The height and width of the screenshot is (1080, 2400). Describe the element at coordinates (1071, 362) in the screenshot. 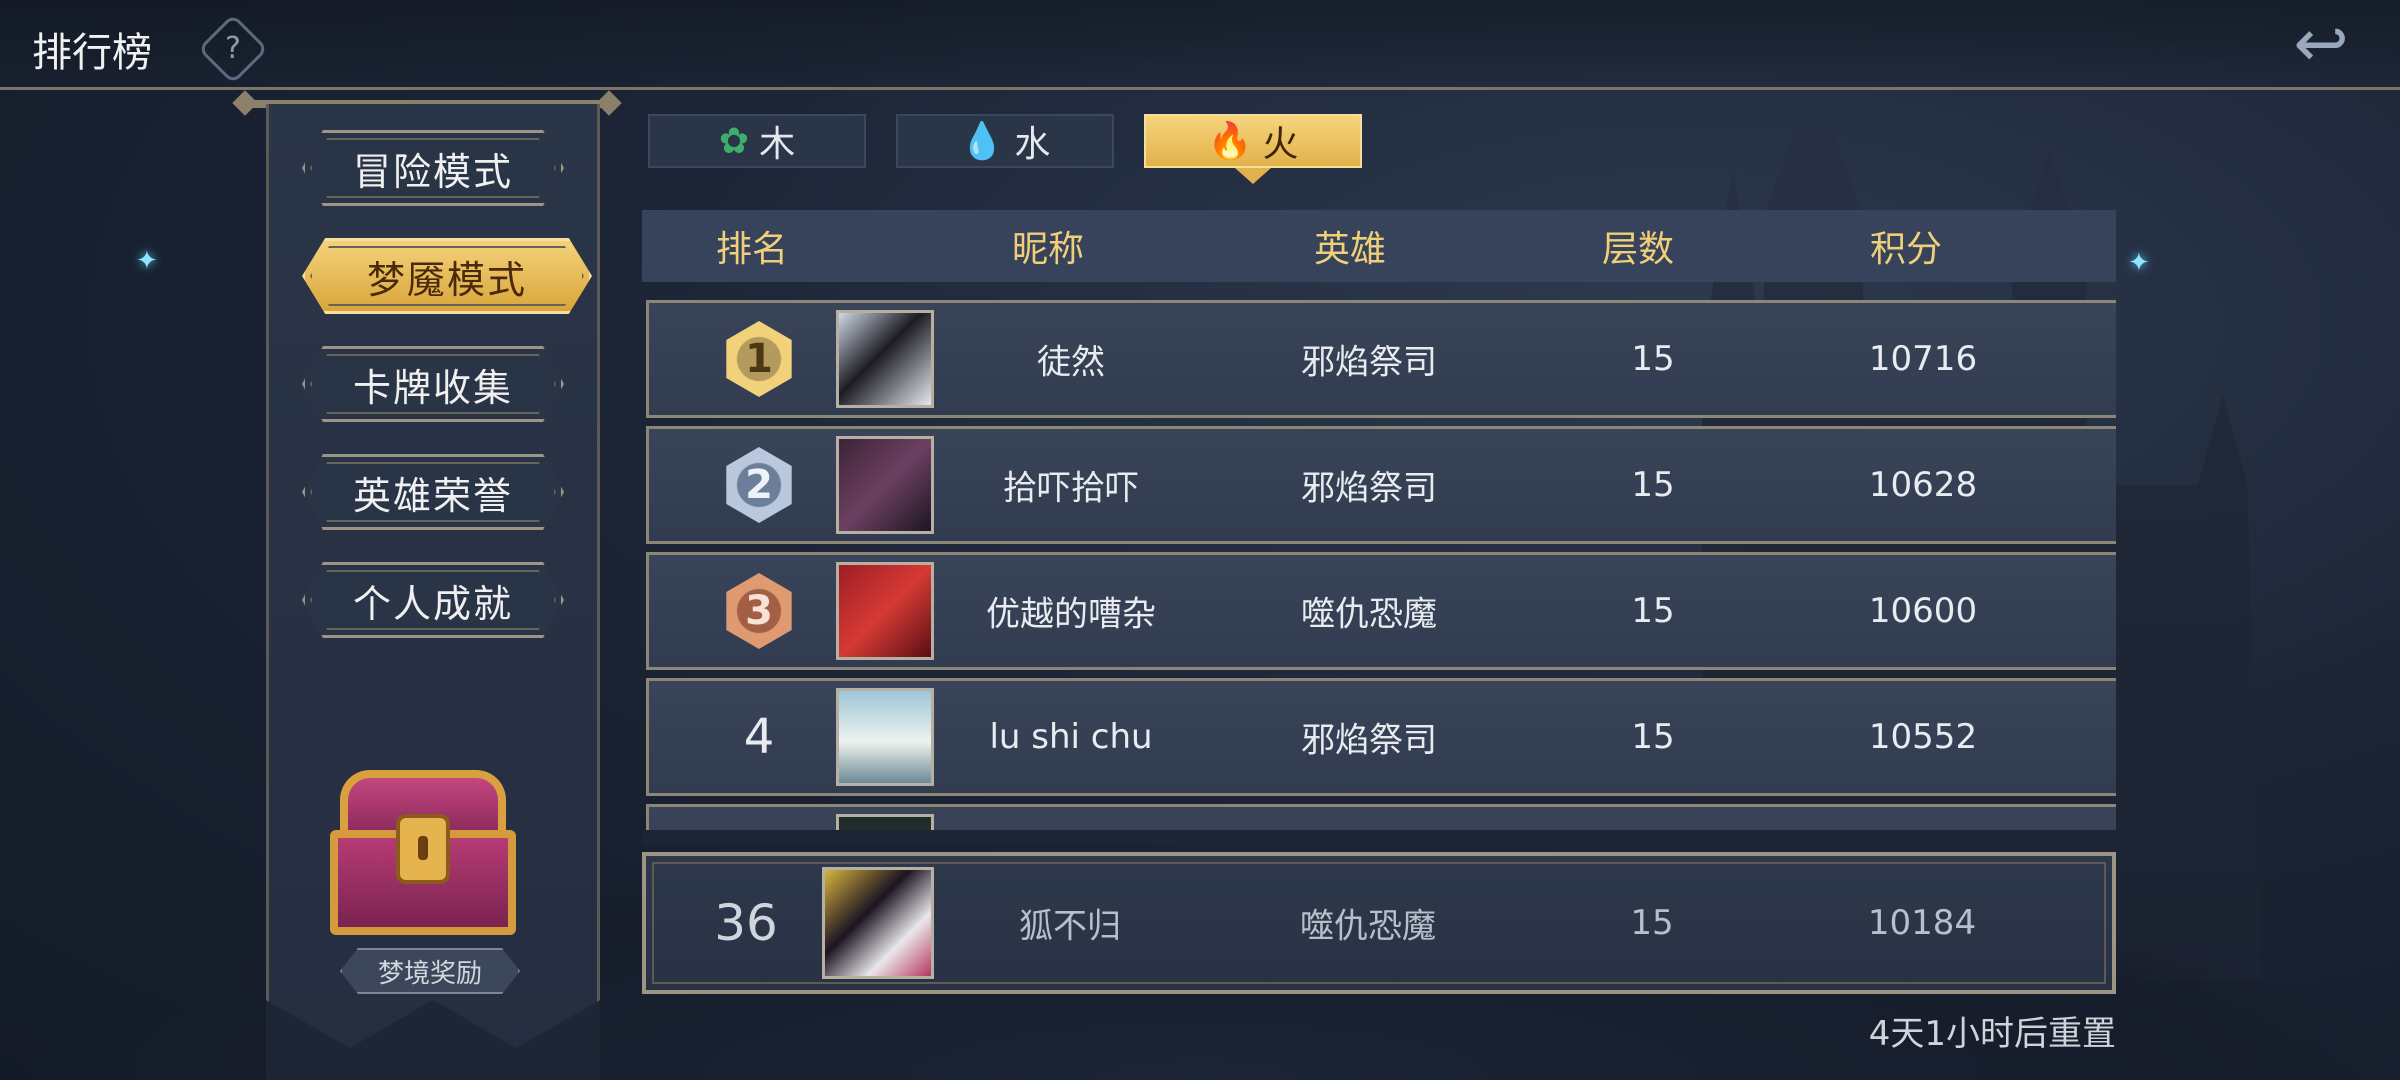

I see `nickname: 徒然` at that location.